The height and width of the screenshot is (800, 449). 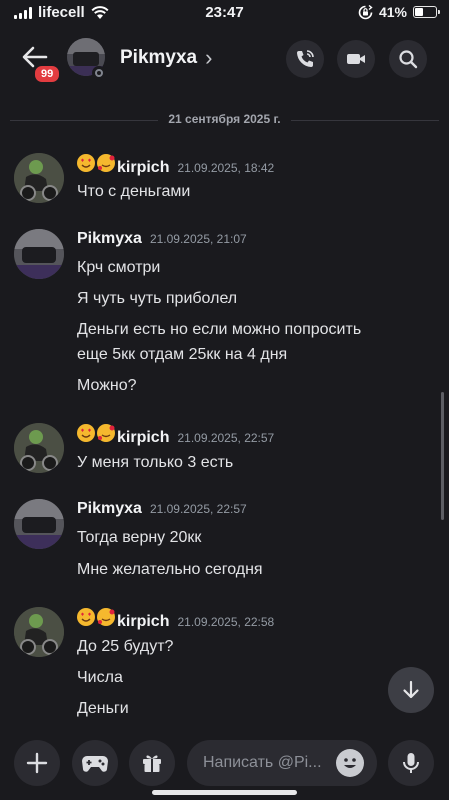 I want to click on message-text: Я чуть чуть приболел, so click(x=157, y=298).